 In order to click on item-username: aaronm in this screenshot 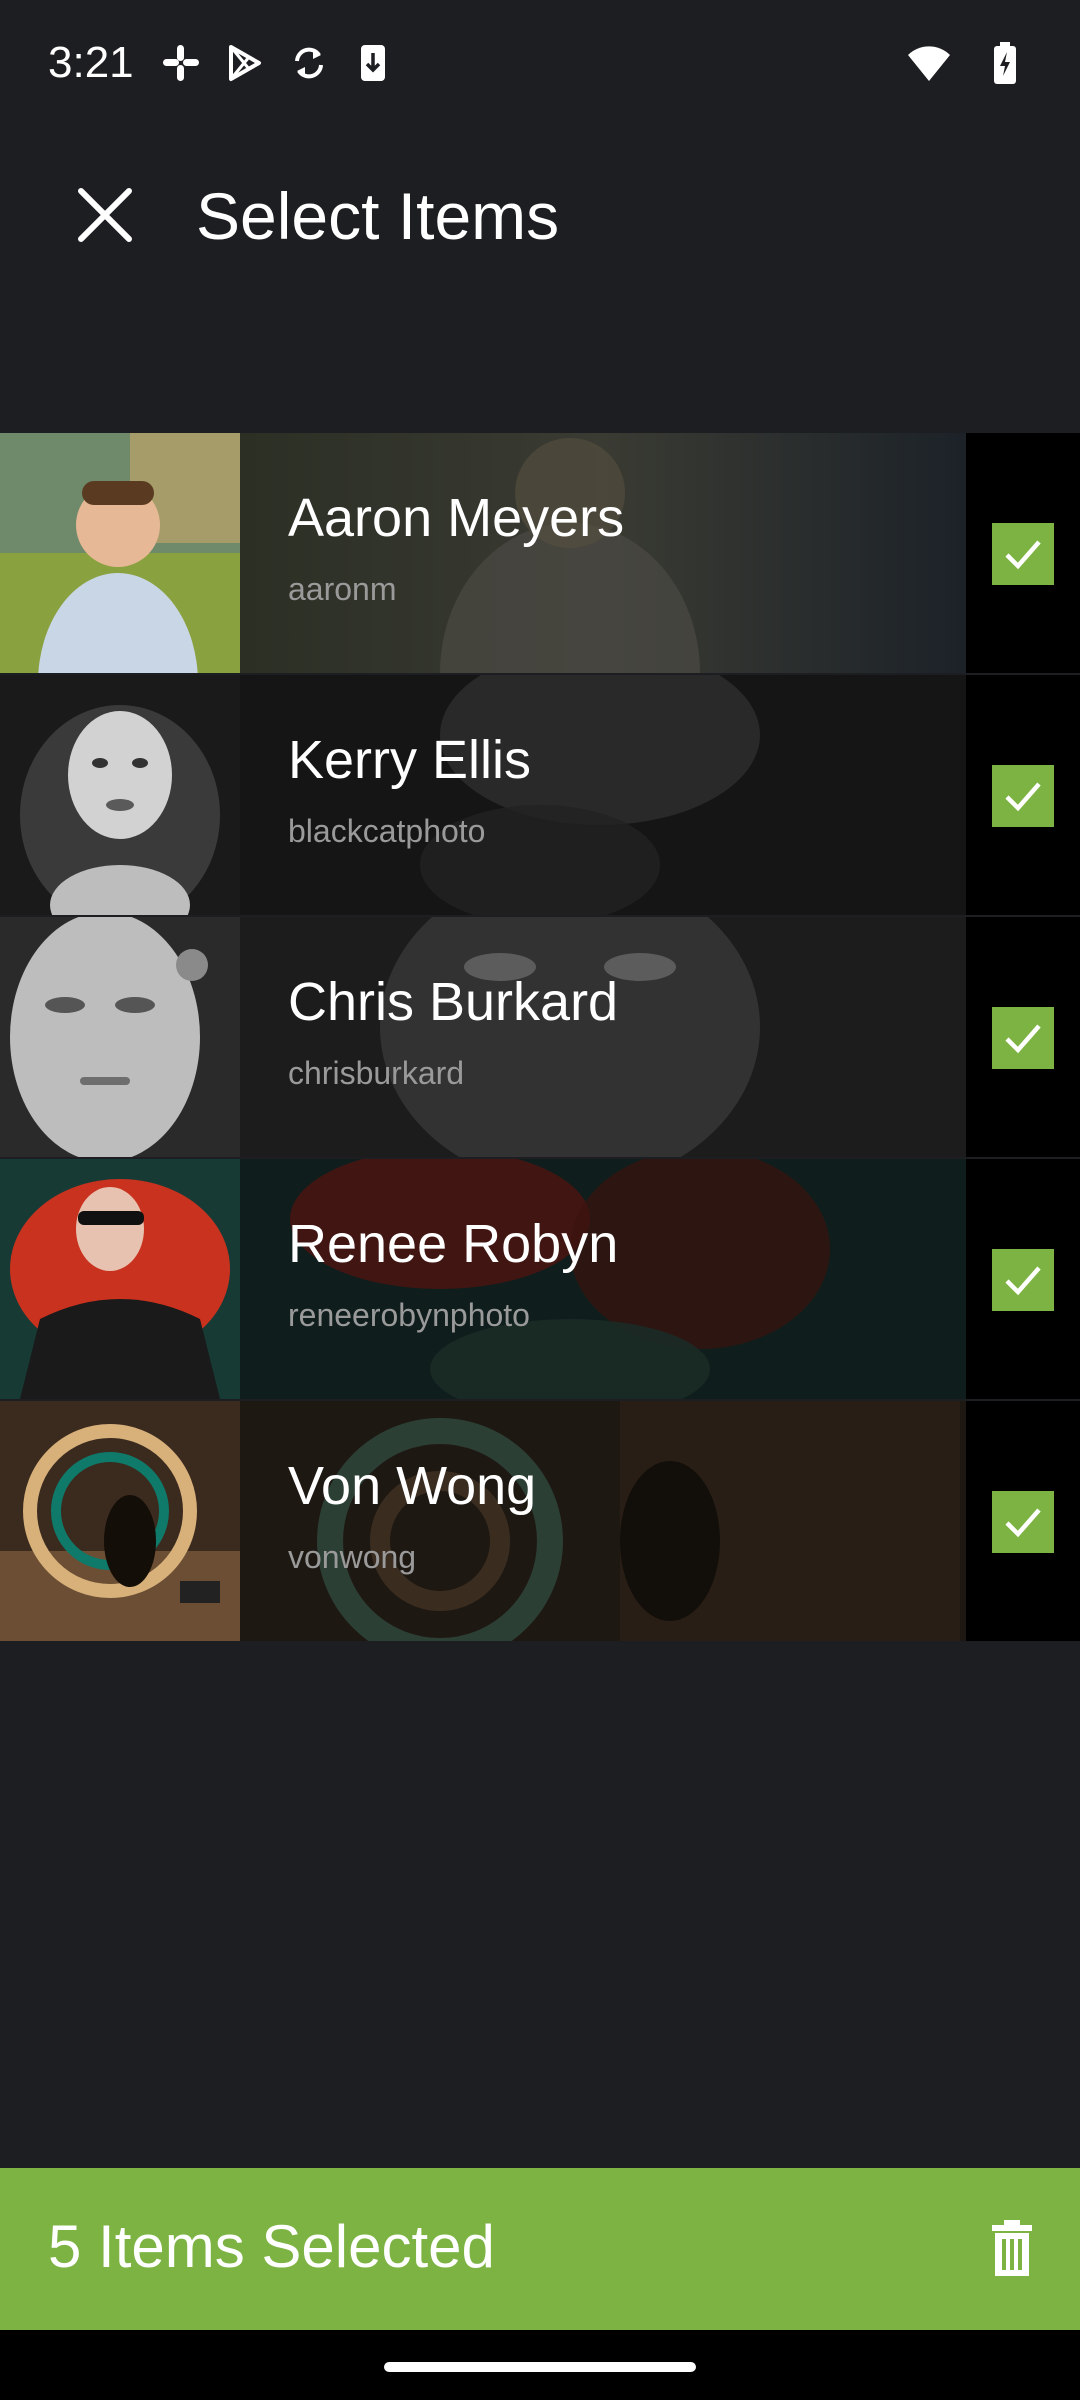, I will do `click(342, 589)`.